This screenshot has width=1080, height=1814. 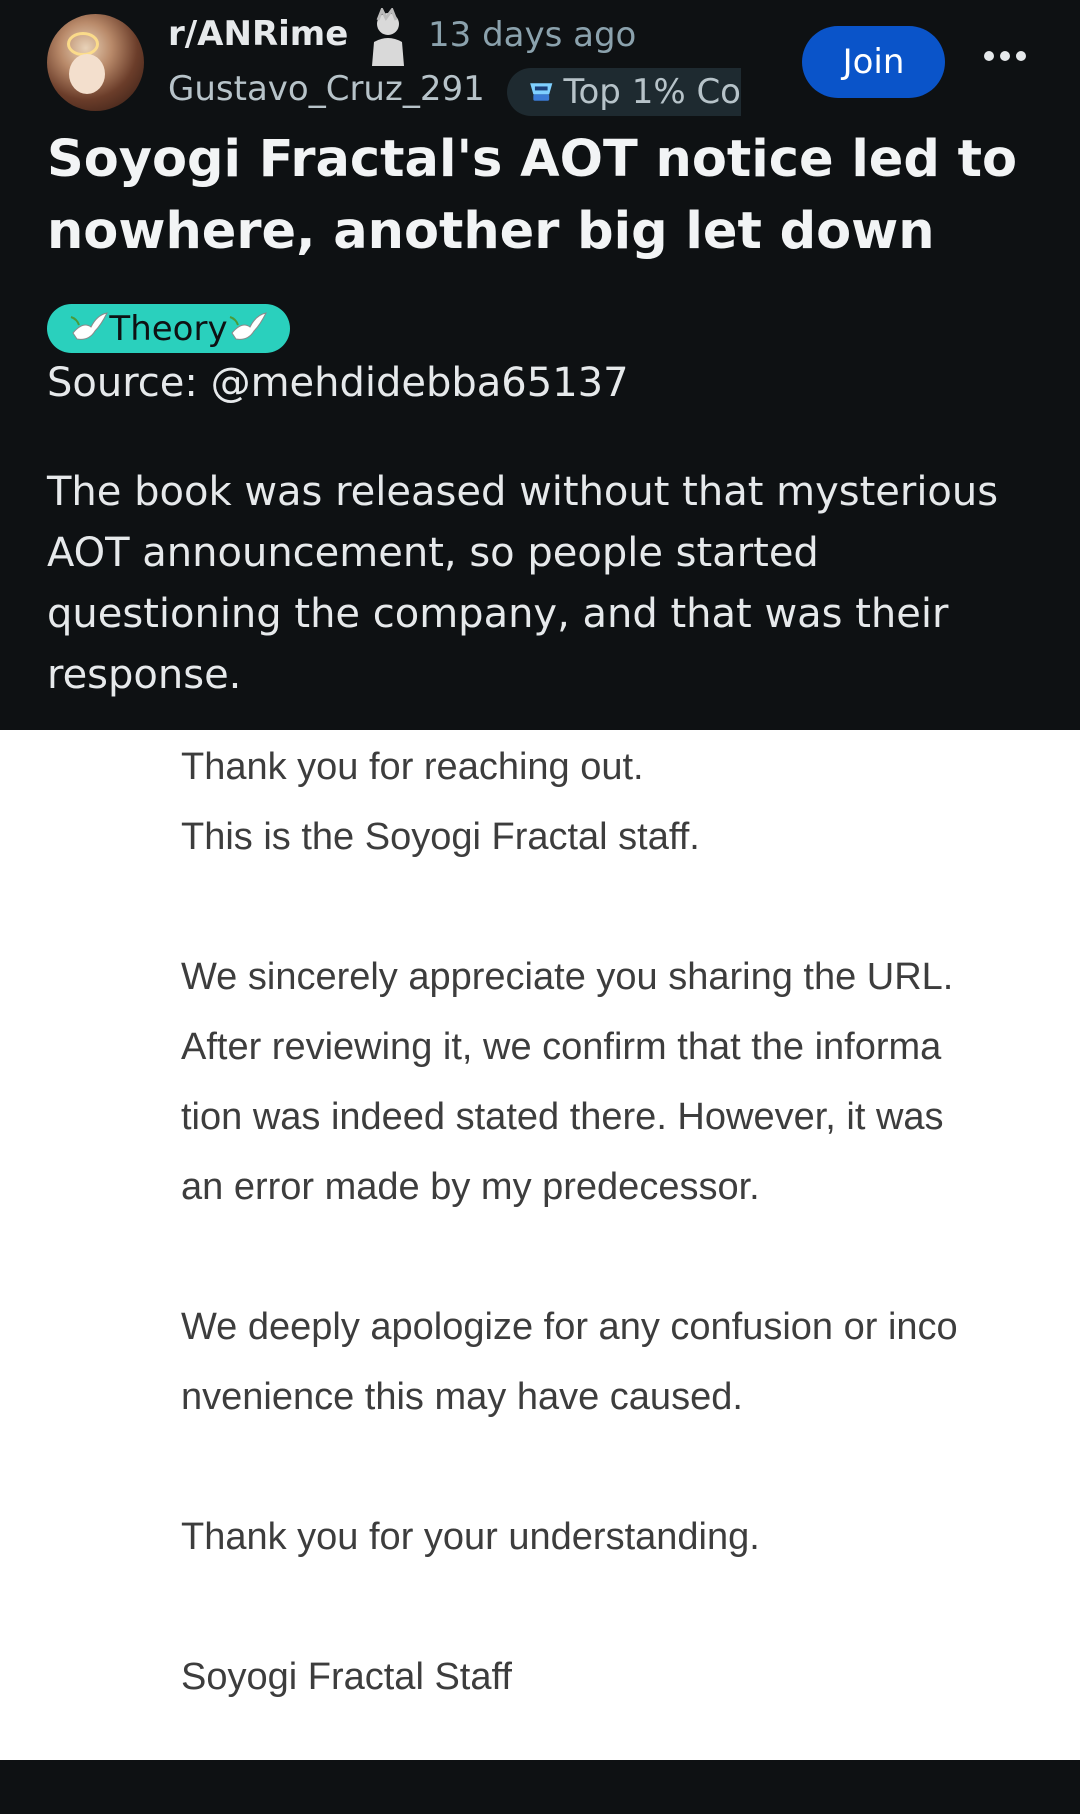 I want to click on flair-label: Theory, so click(x=168, y=328).